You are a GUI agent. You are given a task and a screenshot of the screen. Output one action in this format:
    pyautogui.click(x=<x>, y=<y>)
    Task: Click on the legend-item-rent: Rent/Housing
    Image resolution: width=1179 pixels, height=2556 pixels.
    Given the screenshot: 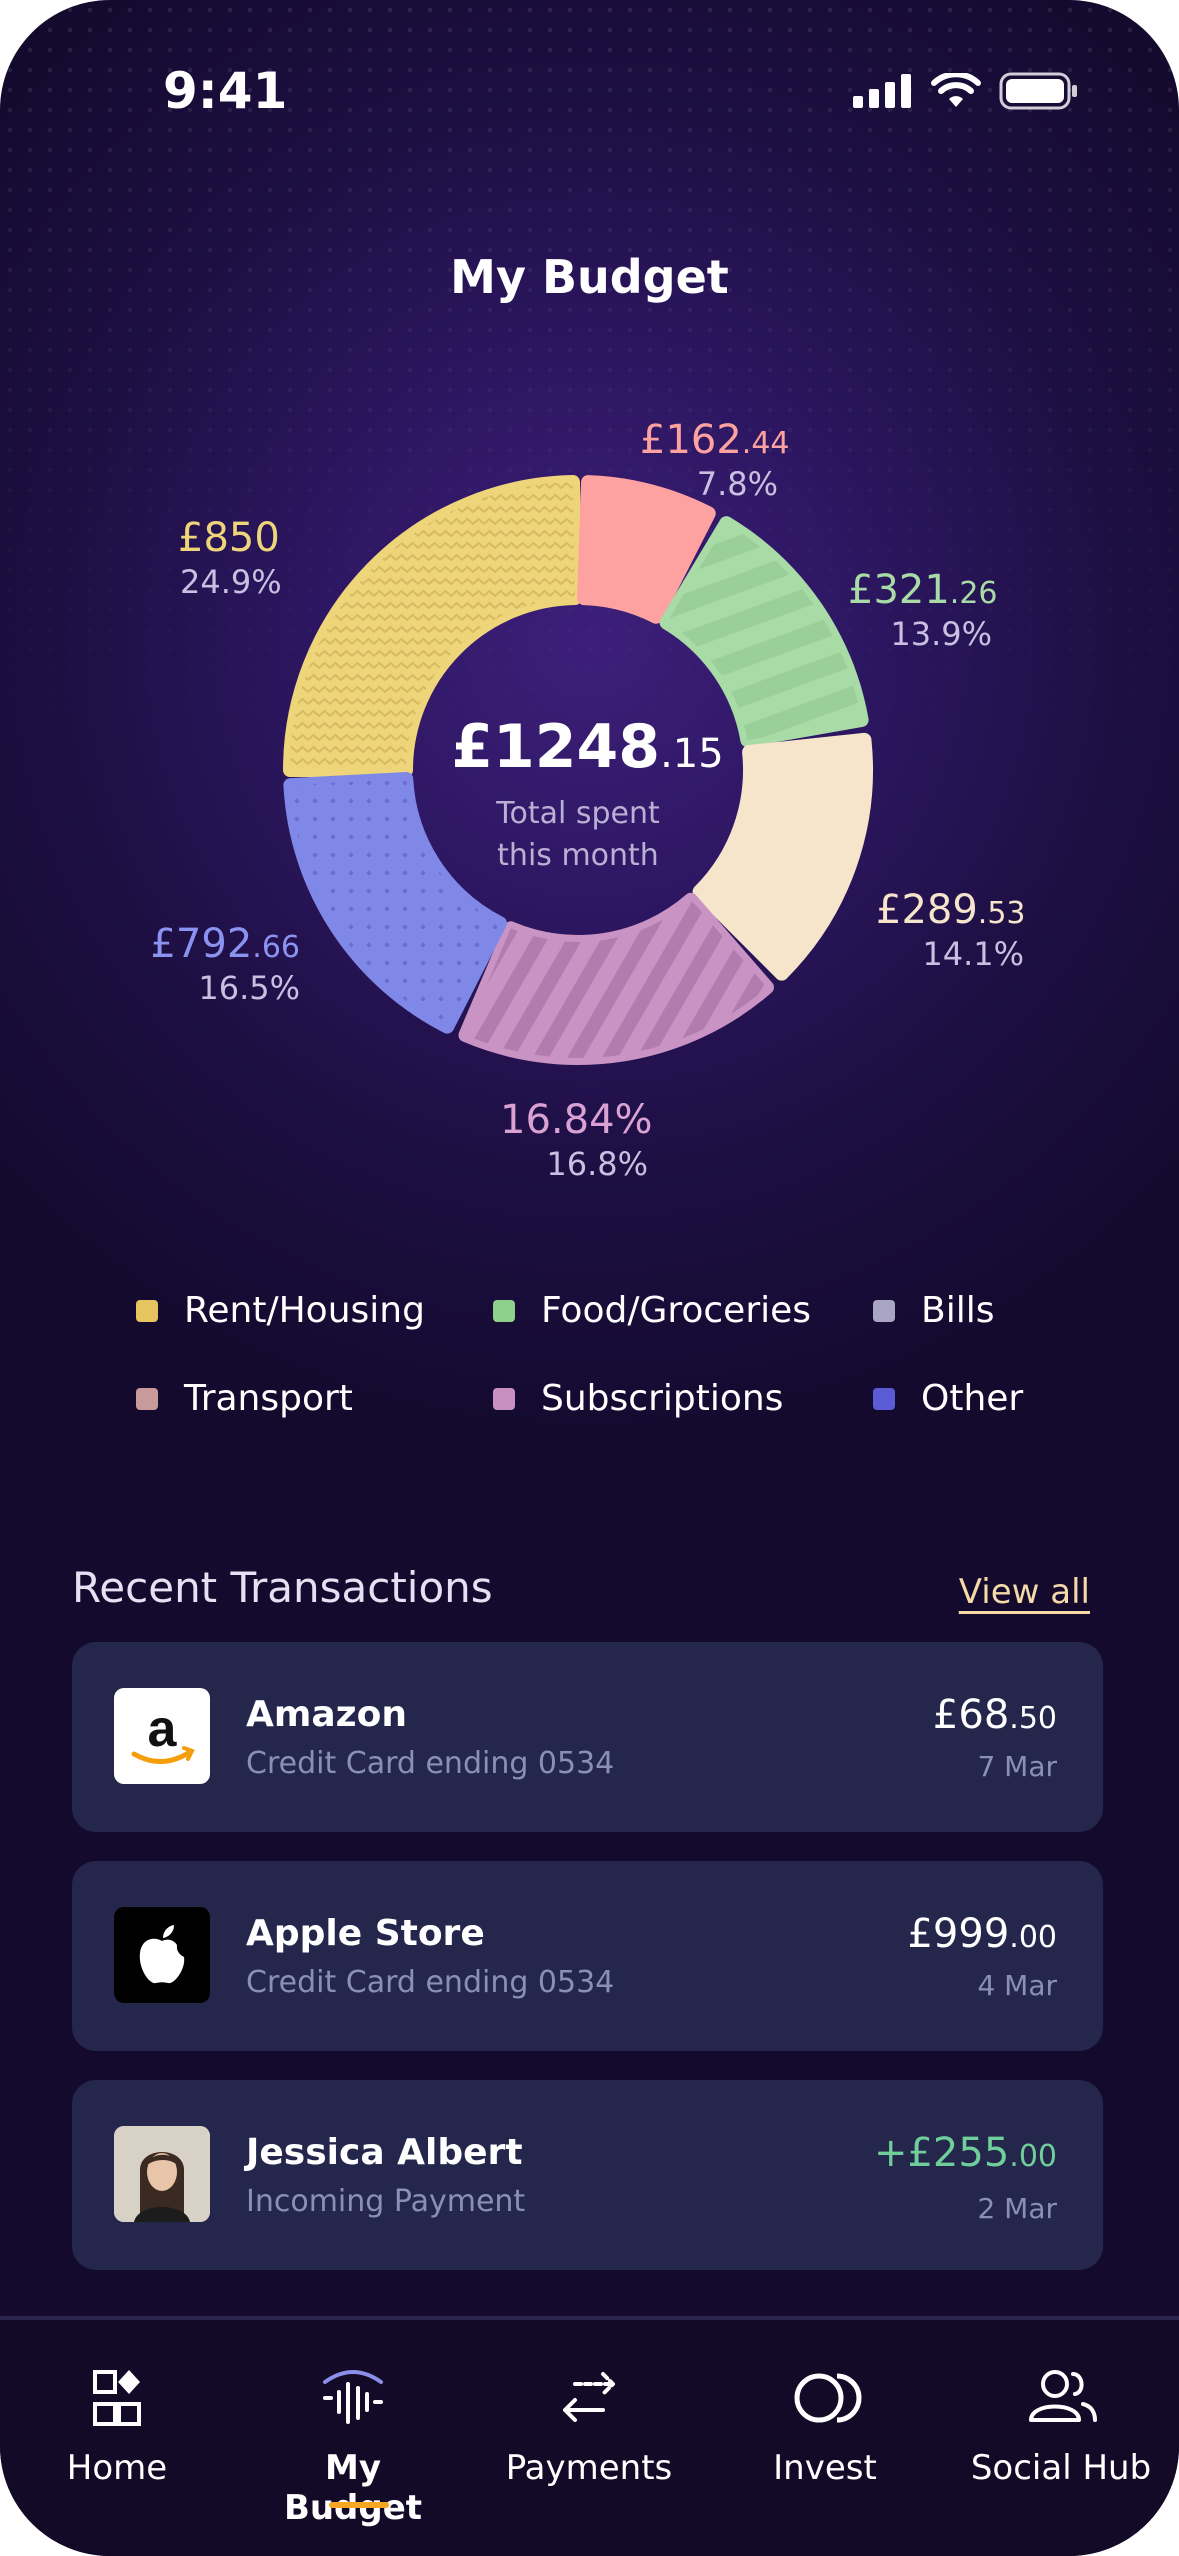 What is the action you would take?
    pyautogui.click(x=280, y=1310)
    